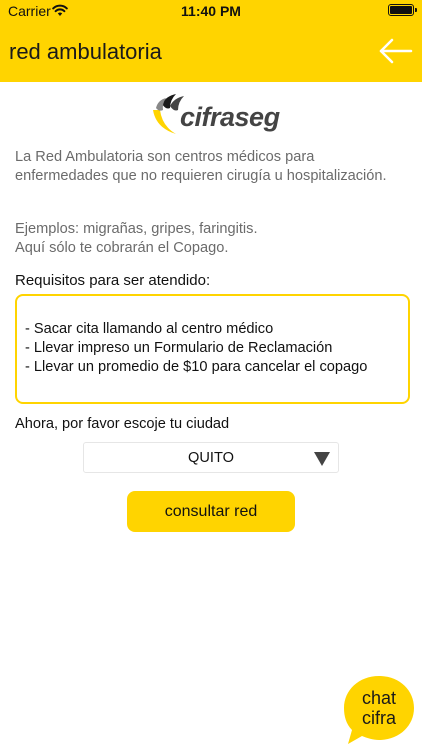 The width and height of the screenshot is (422, 750). What do you see at coordinates (211, 511) in the screenshot?
I see `consultar-red-button: consultar red` at bounding box center [211, 511].